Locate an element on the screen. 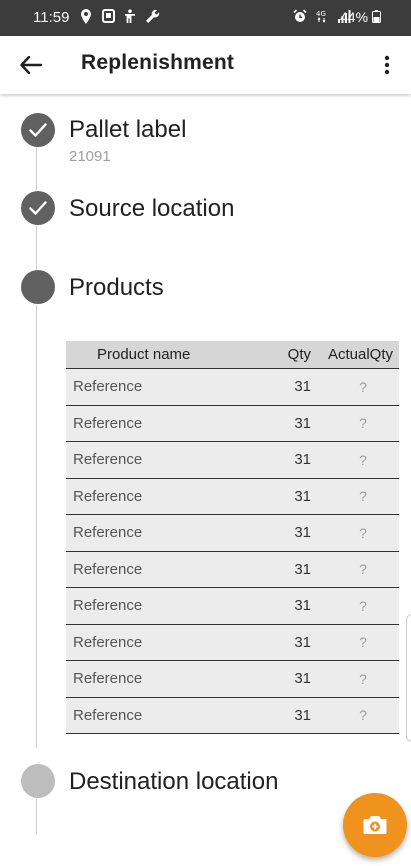 The width and height of the screenshot is (411, 866). accessibility-icon is located at coordinates (130, 16).